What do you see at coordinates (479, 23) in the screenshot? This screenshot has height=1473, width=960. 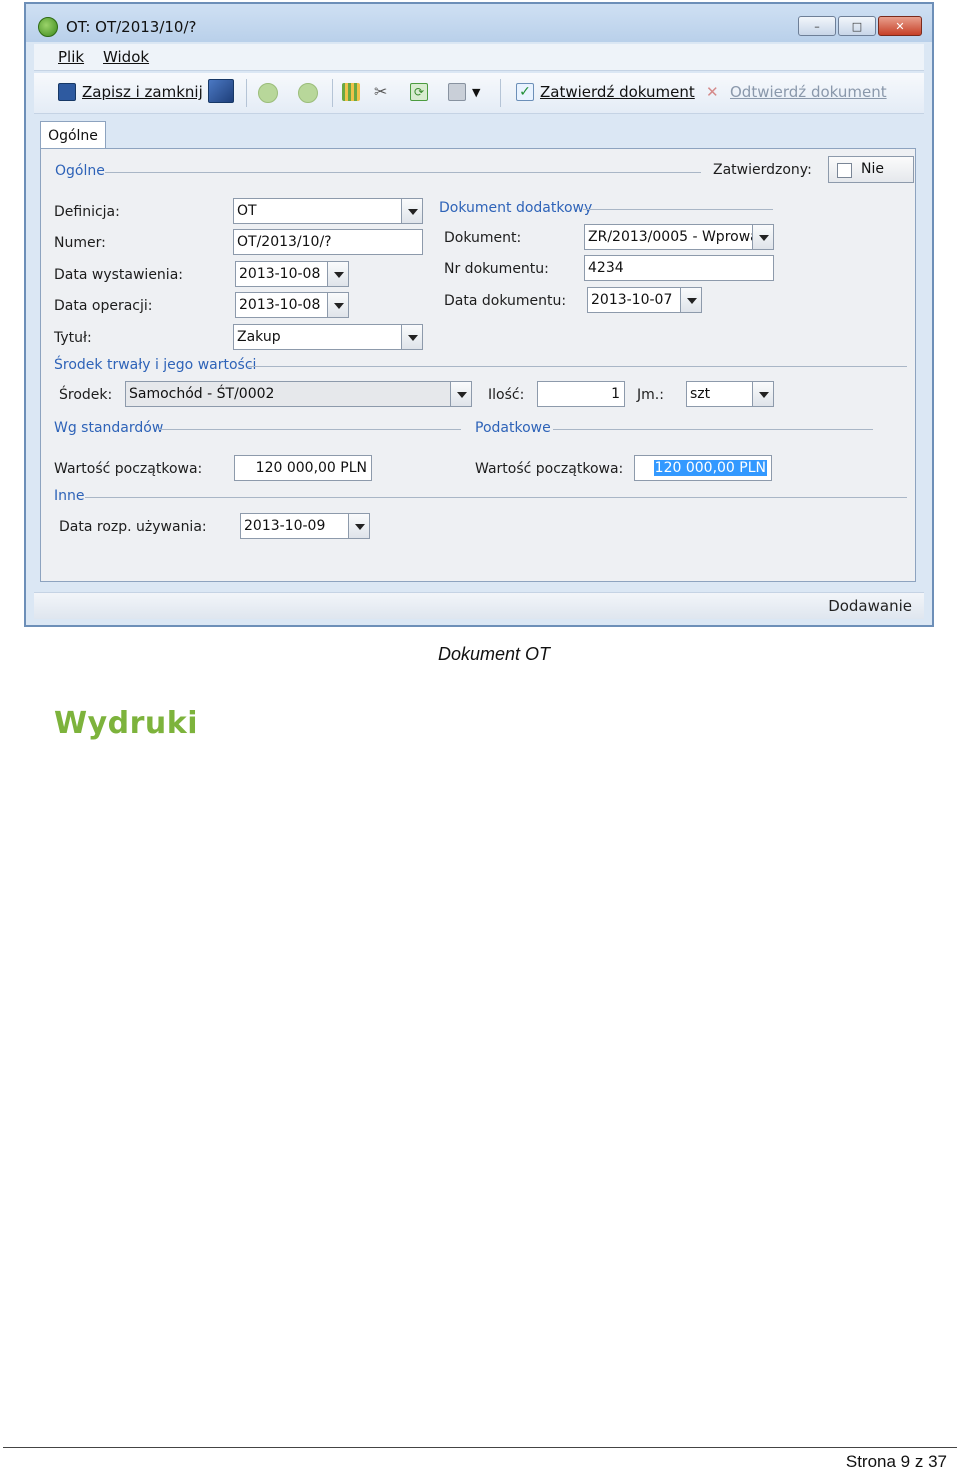 I see `title-bar: OT: OT/2013/10/? – □ ✕` at bounding box center [479, 23].